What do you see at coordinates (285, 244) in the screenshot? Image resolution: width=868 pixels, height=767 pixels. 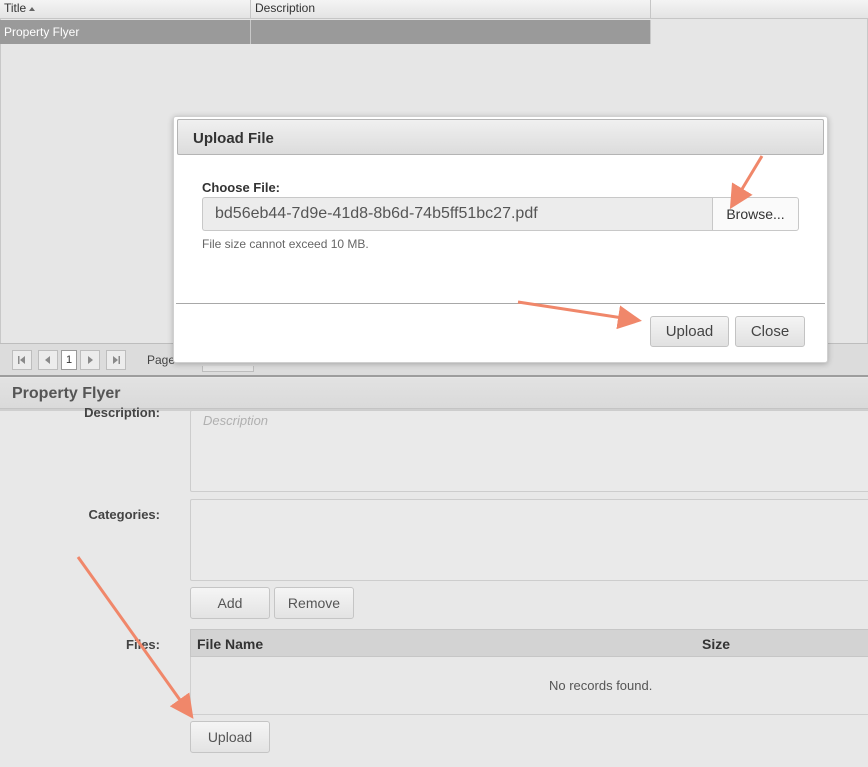 I see `file-size-hint: File size cannot exceed 10 MB.` at bounding box center [285, 244].